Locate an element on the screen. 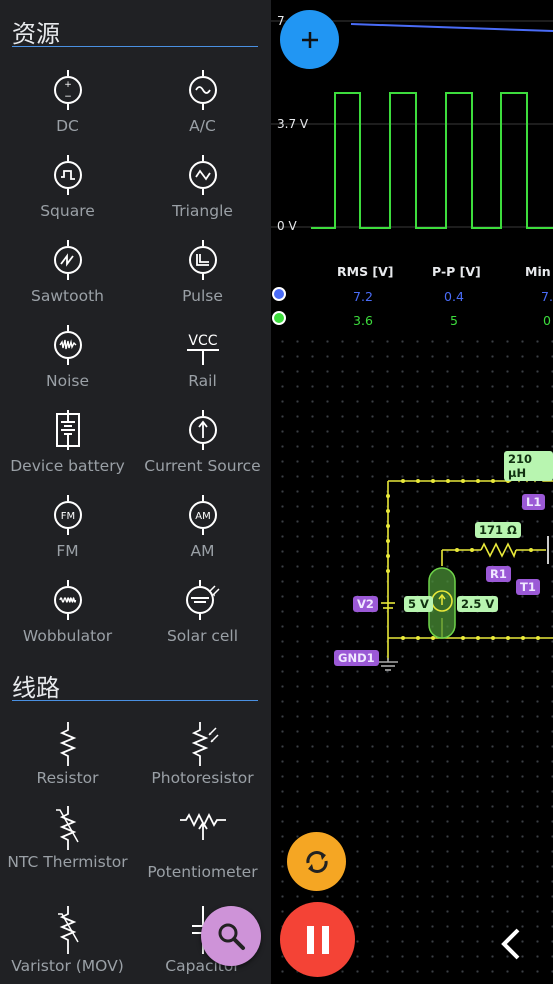 This screenshot has width=553, height=984. component-label: FM is located at coordinates (67, 551).